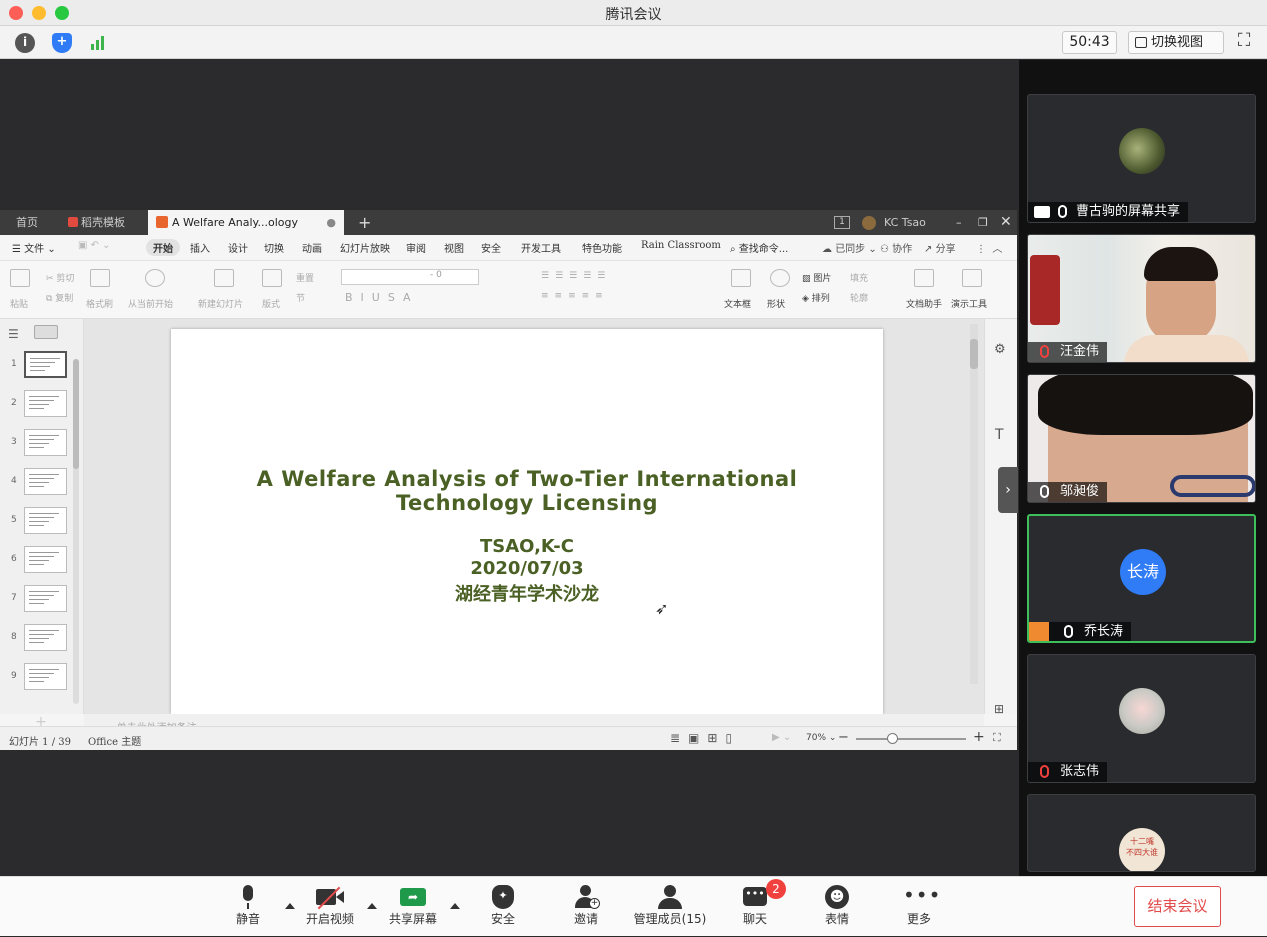 The width and height of the screenshot is (1267, 937). I want to click on expand-panel-icon: ›, so click(1008, 490).